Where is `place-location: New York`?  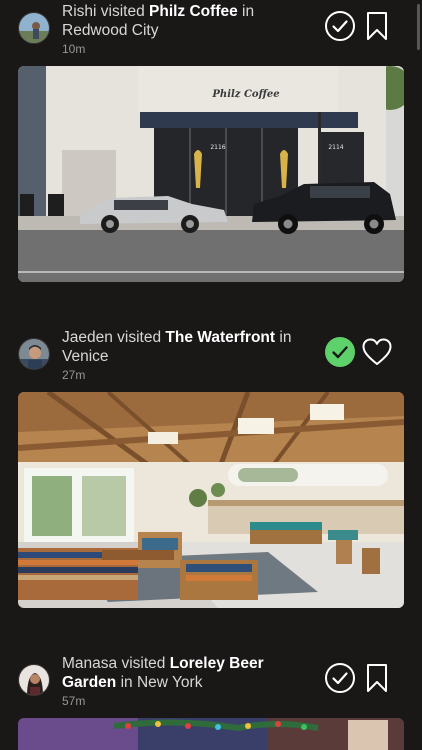
place-location: New York is located at coordinates (169, 682).